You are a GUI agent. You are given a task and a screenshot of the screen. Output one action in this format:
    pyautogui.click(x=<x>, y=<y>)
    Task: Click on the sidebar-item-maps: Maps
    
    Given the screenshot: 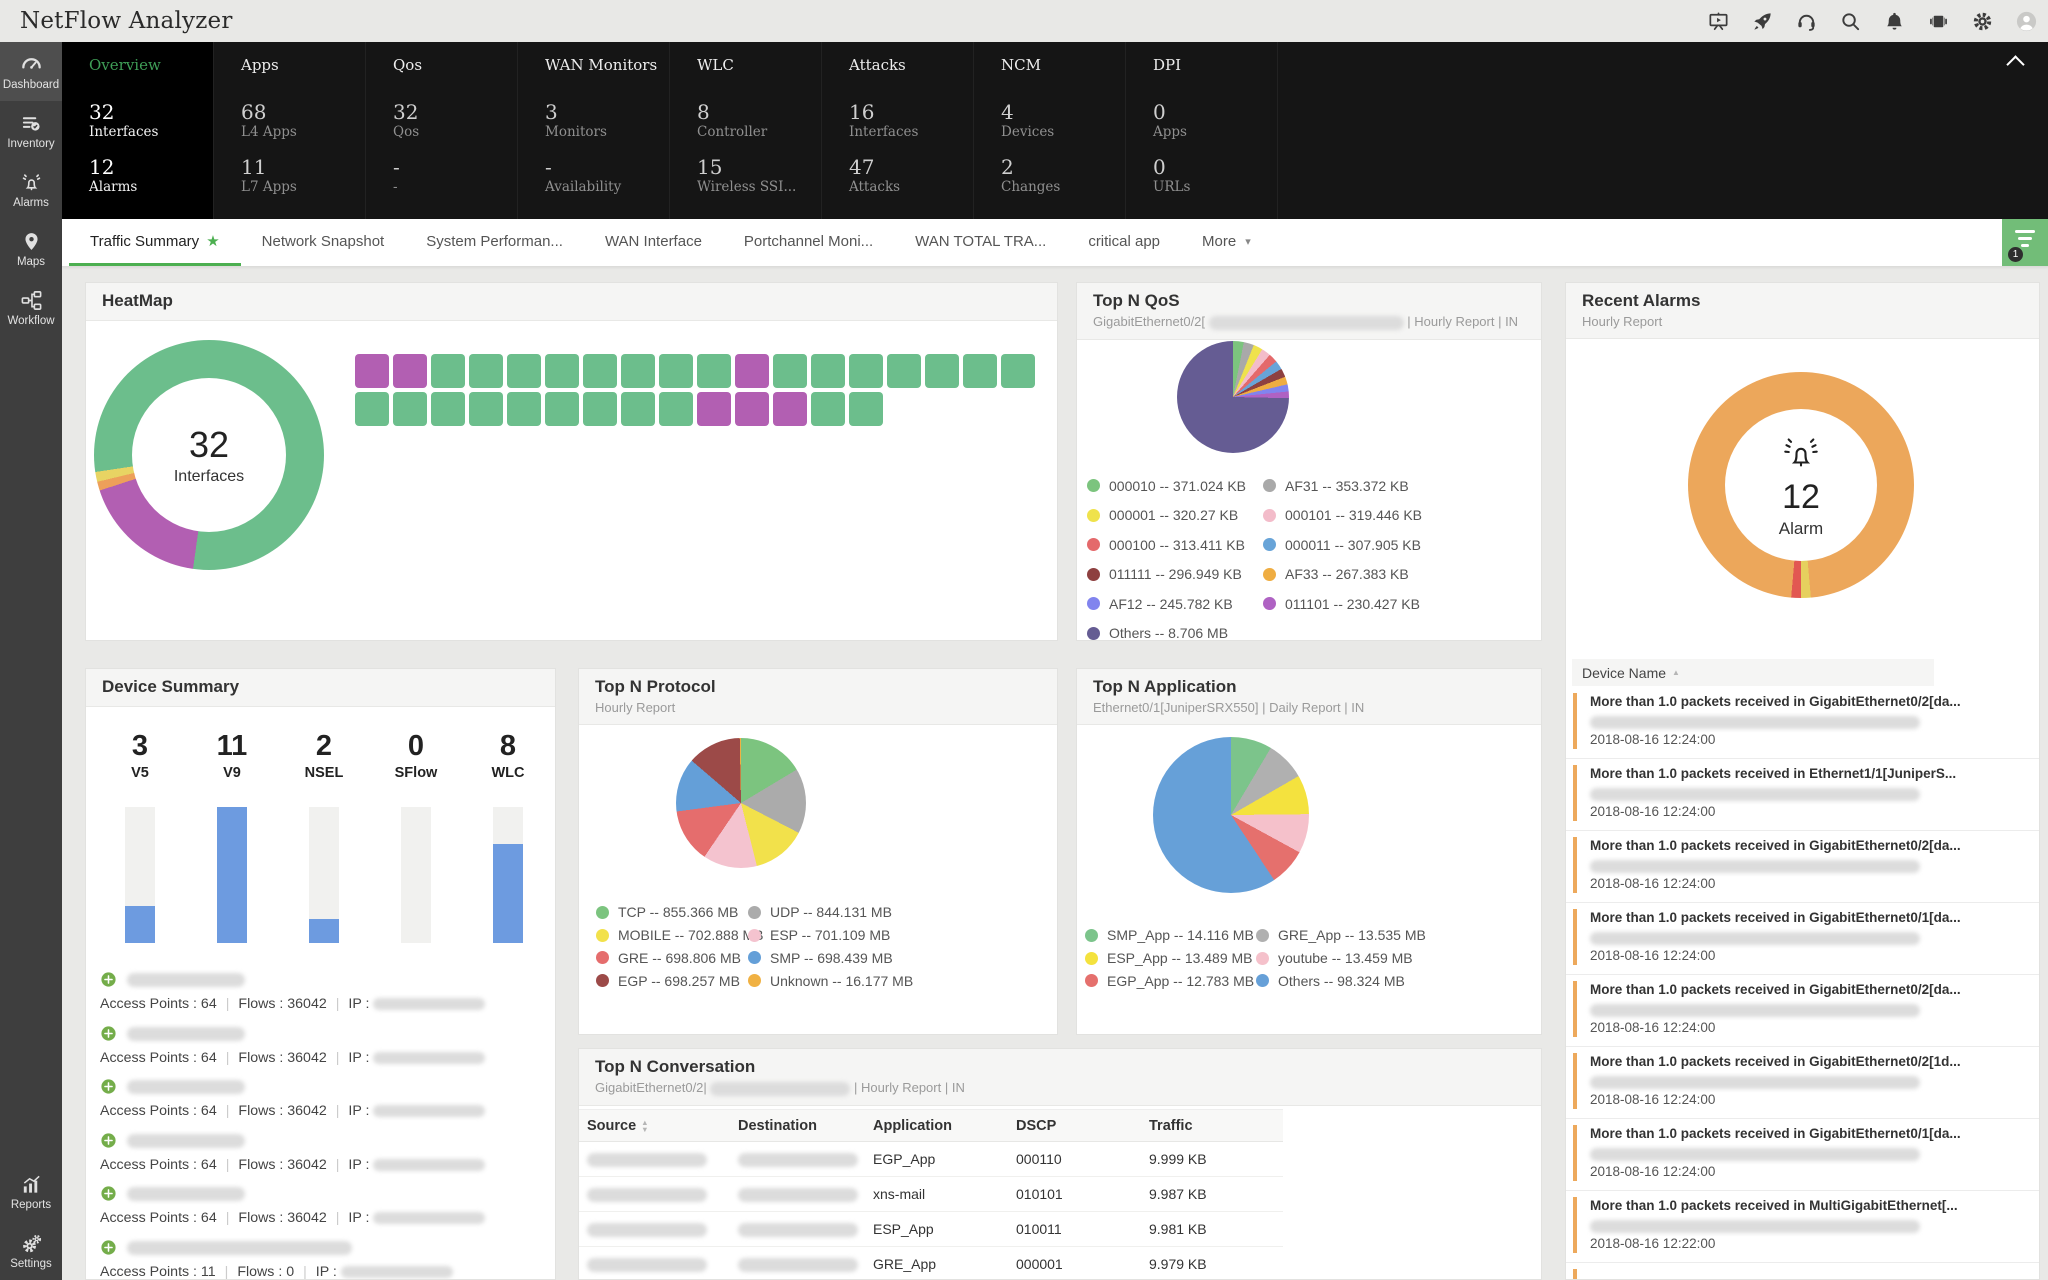 What is the action you would take?
    pyautogui.click(x=31, y=248)
    